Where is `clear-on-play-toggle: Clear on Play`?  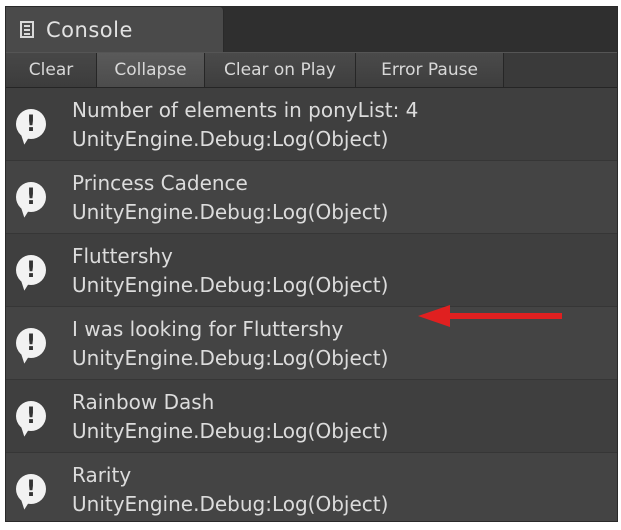
clear-on-play-toggle: Clear on Play is located at coordinates (280, 70).